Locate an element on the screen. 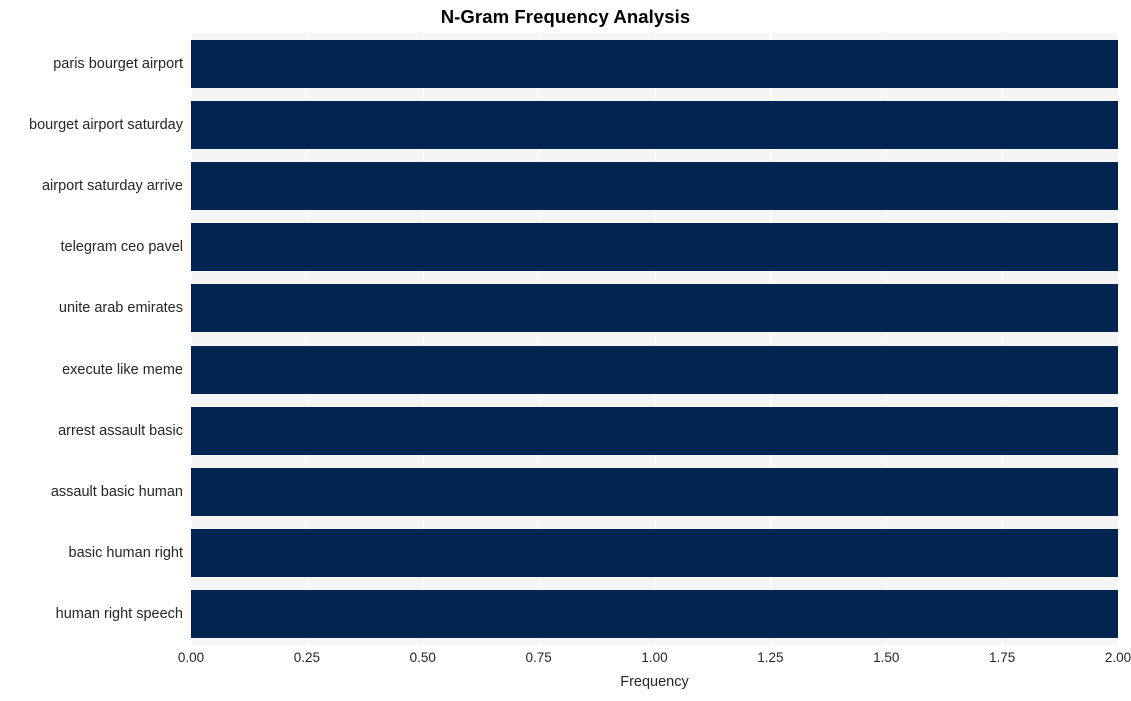  y-axis-tick-label: arrest assault basic is located at coordinates (120, 430).